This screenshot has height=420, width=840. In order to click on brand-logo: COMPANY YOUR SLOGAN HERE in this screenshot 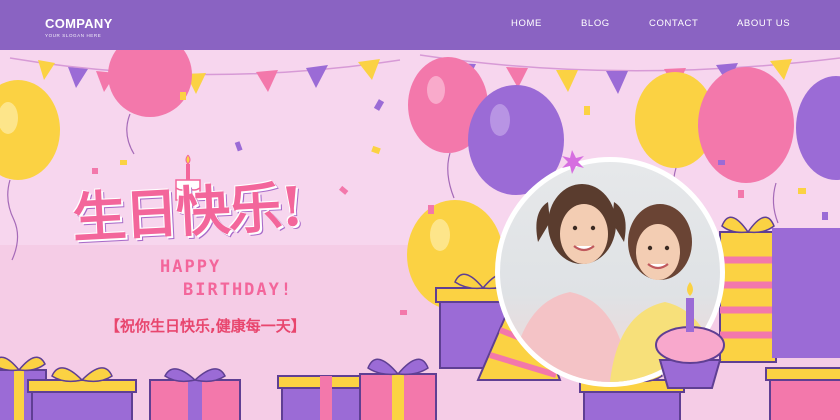, I will do `click(79, 27)`.